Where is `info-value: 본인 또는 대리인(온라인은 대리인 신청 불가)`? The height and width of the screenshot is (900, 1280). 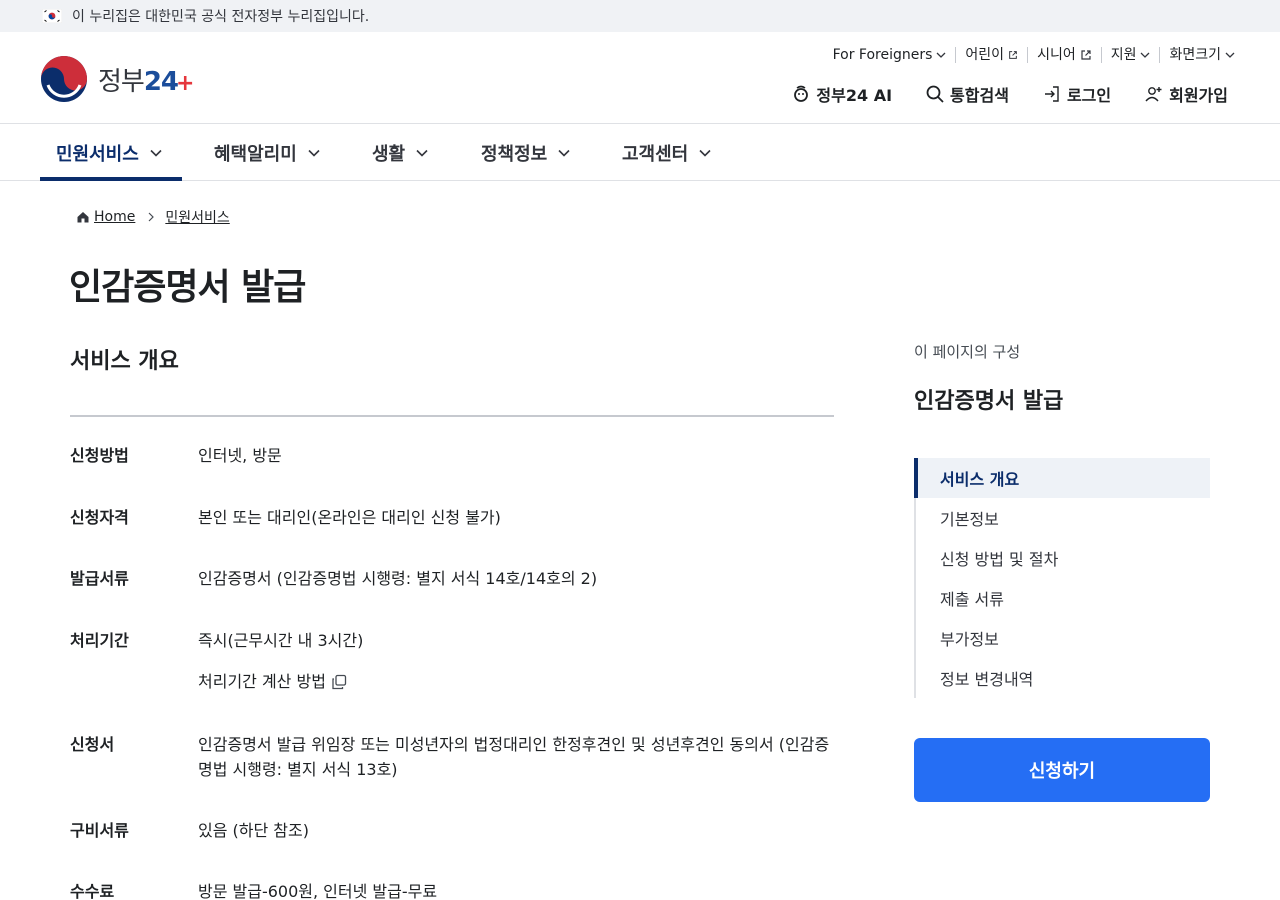
info-value: 본인 또는 대리인(온라인은 대리인 신청 불가) is located at coordinates (349, 517).